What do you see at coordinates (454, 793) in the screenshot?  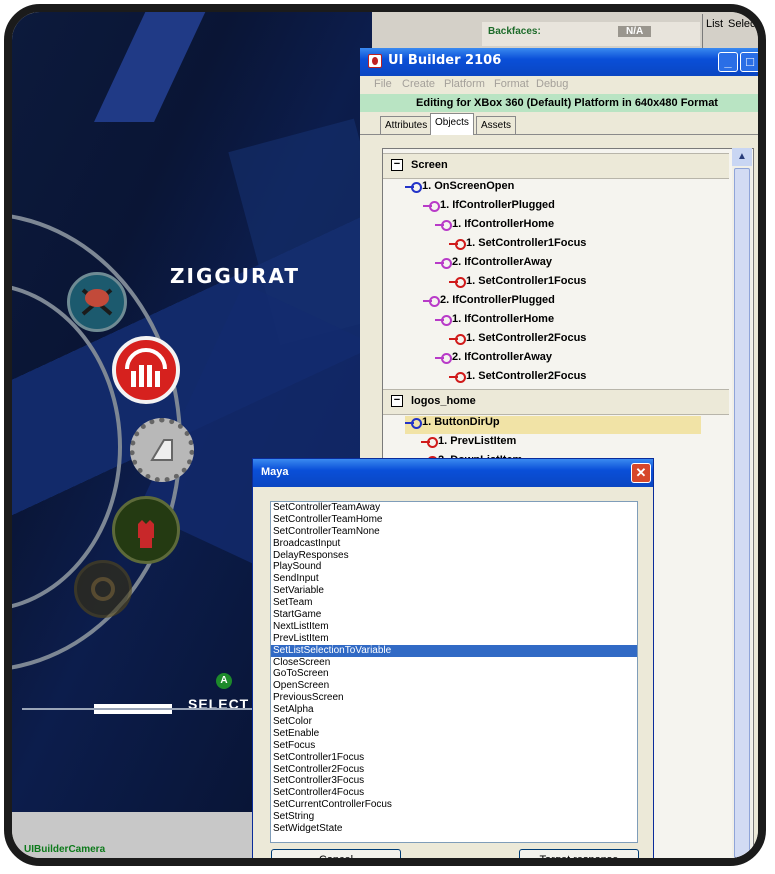 I see `list-item: SetController4Focus` at bounding box center [454, 793].